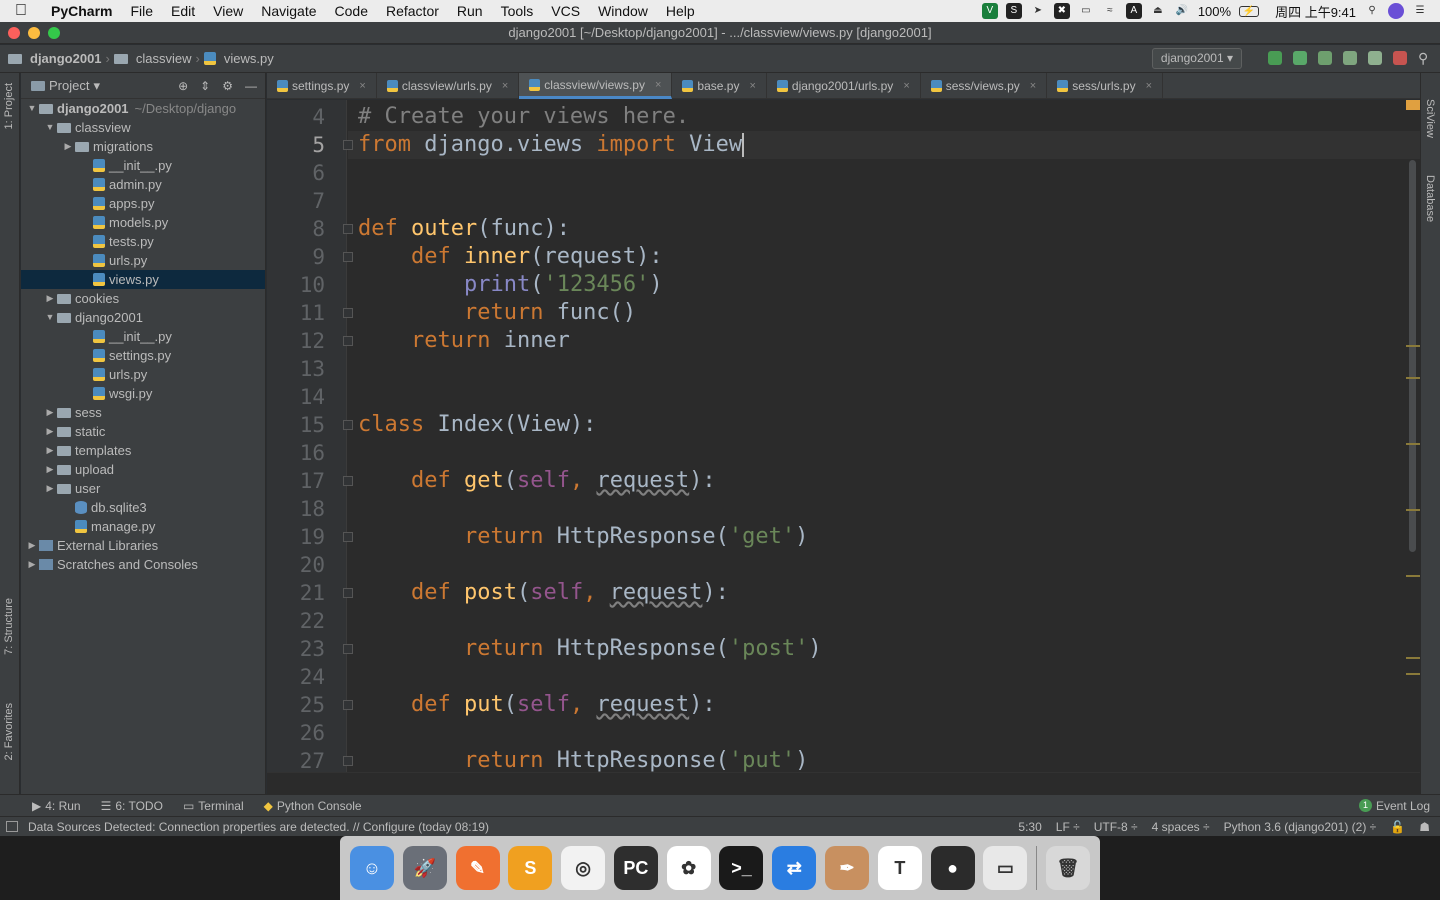 The image size is (1440, 900). Describe the element at coordinates (228, 11) in the screenshot. I see `menu-view: View` at that location.